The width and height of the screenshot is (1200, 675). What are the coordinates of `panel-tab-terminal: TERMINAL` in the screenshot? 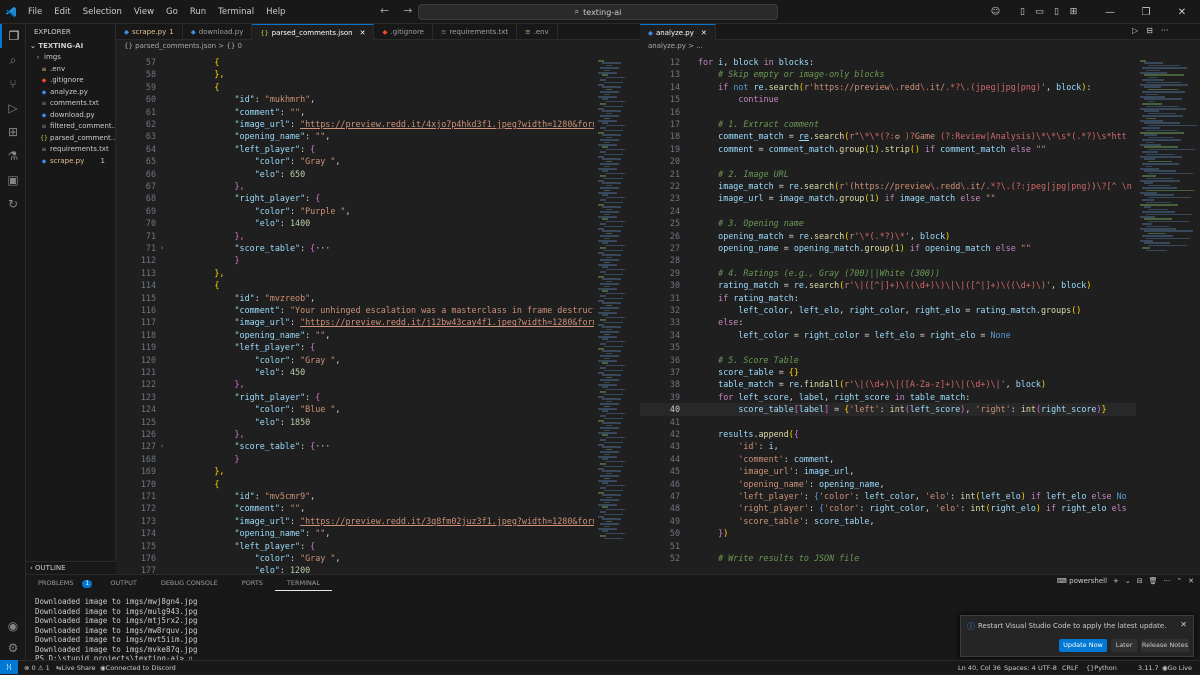 It's located at (303, 583).